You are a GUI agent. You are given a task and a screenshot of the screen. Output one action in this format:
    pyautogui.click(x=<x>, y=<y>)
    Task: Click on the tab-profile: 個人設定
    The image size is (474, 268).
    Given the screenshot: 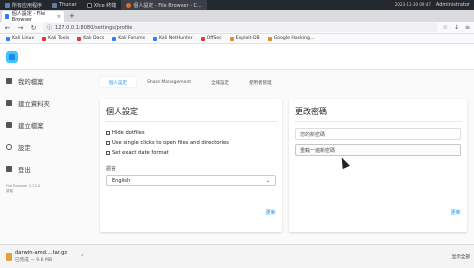 What is the action you would take?
    pyautogui.click(x=118, y=82)
    